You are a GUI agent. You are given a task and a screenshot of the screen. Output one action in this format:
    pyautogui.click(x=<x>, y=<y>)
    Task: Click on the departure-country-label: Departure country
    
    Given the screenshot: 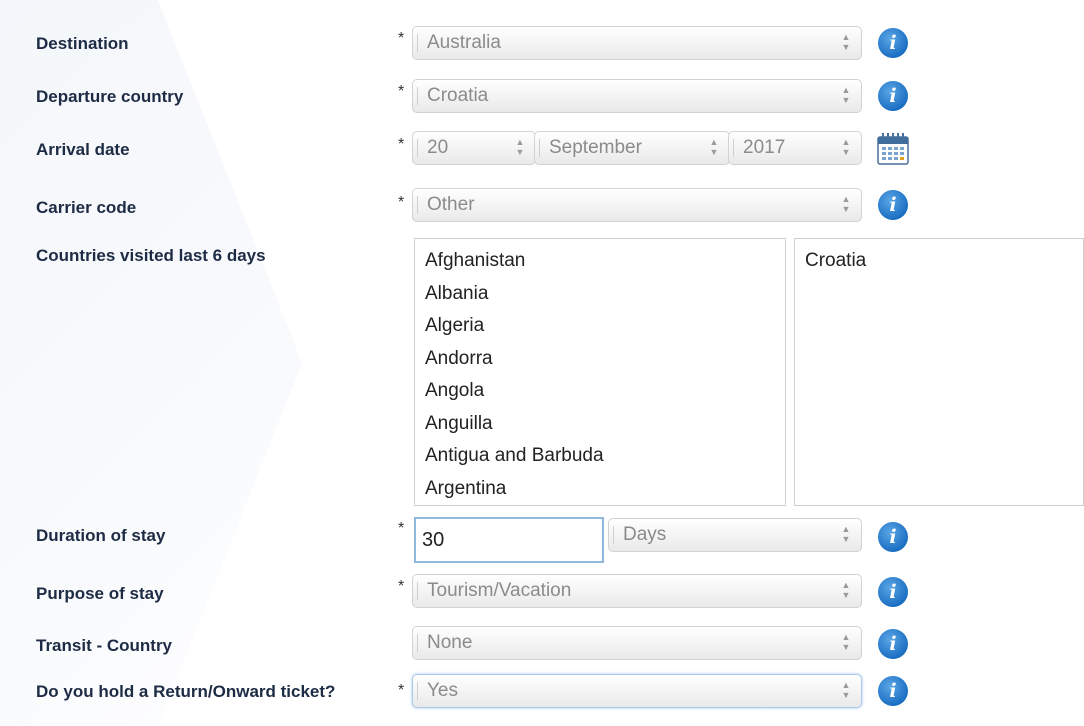 What is the action you would take?
    pyautogui.click(x=110, y=96)
    